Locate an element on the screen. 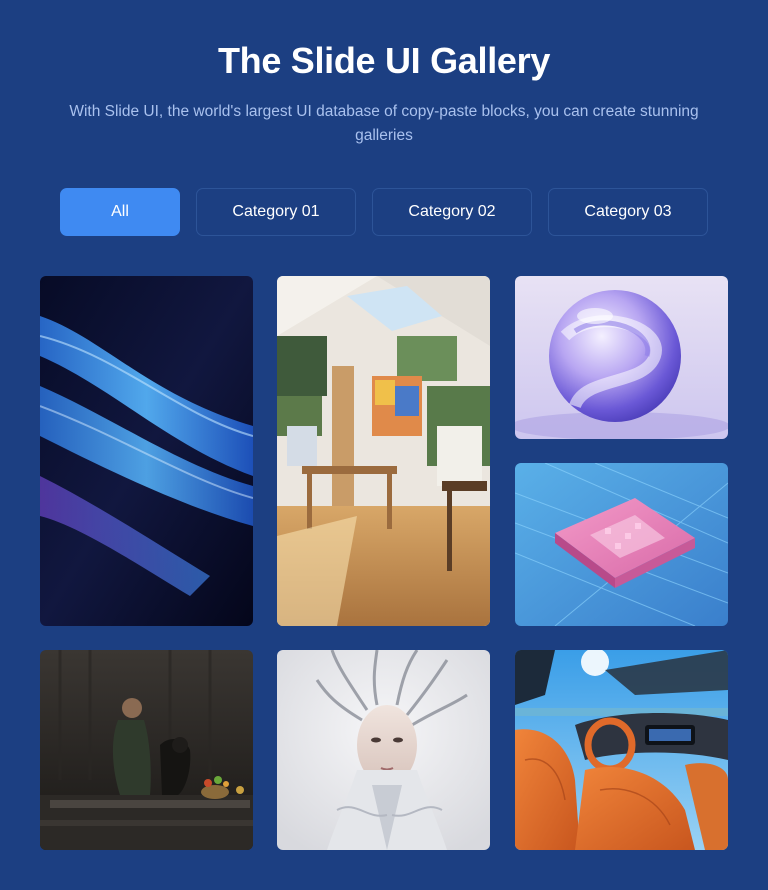  abstract-blue-waves-image is located at coordinates (146, 451).